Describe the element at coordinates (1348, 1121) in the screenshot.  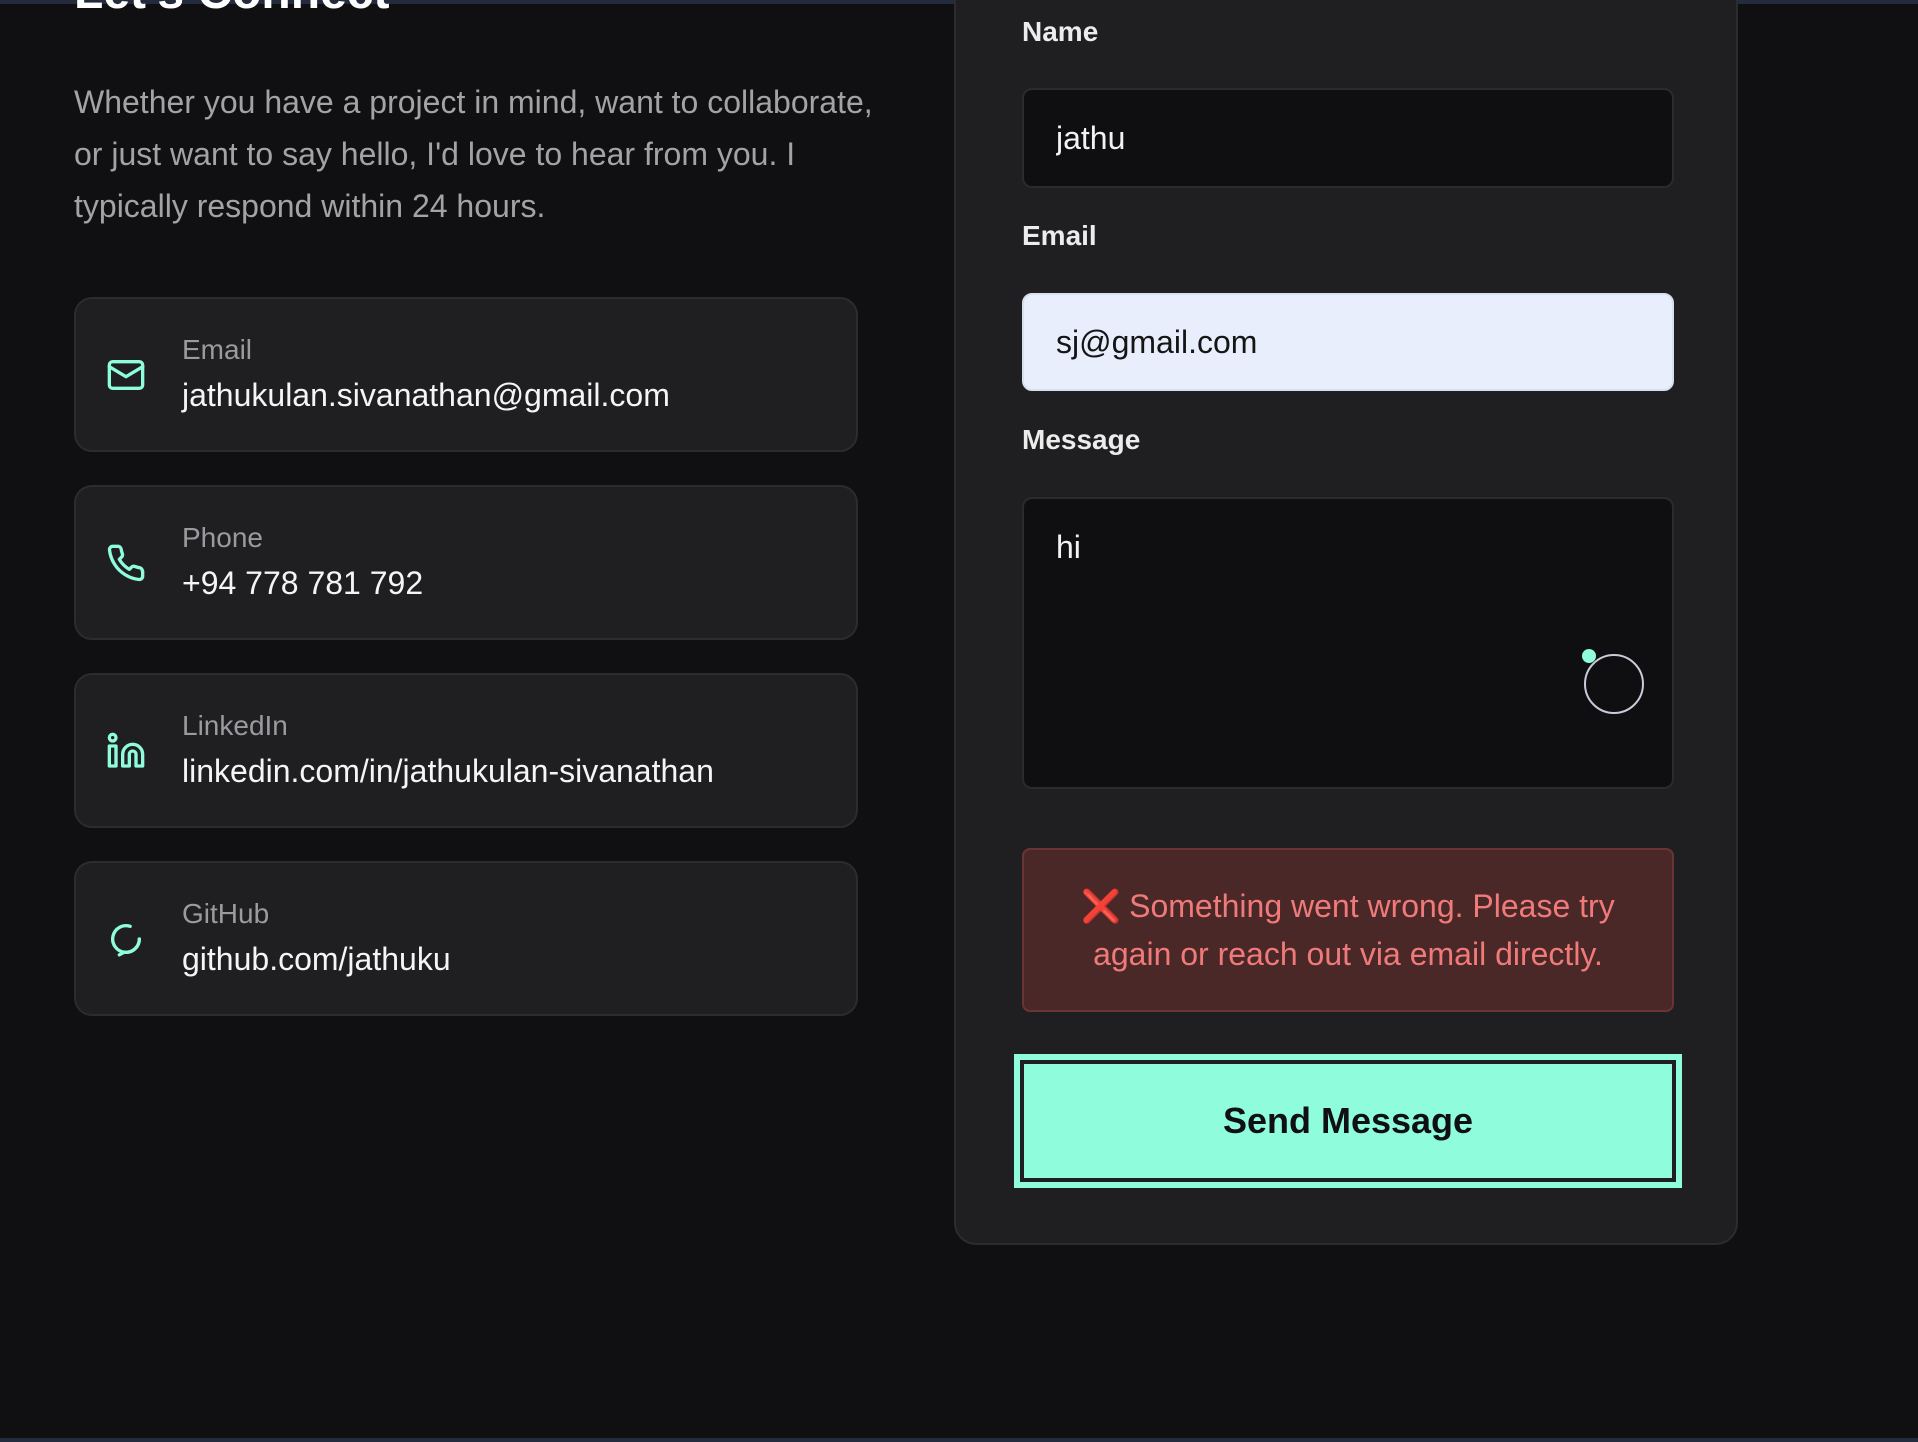
I see `send-message-button: Send Message` at that location.